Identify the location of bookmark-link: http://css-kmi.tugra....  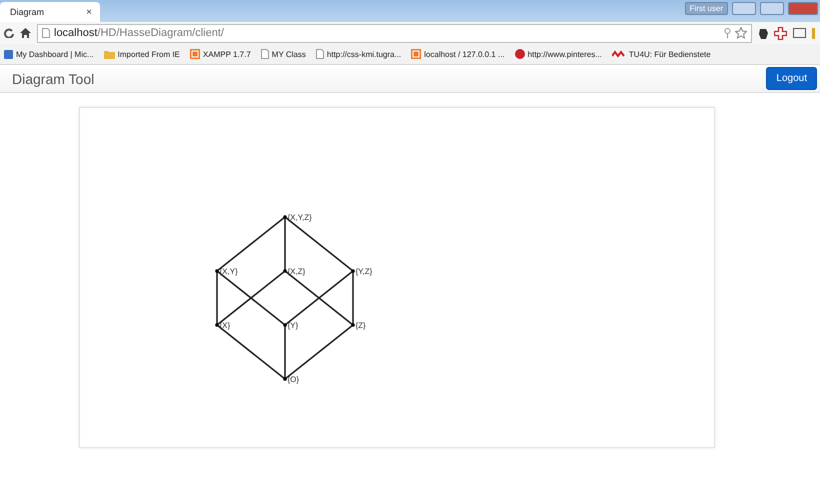
(364, 54).